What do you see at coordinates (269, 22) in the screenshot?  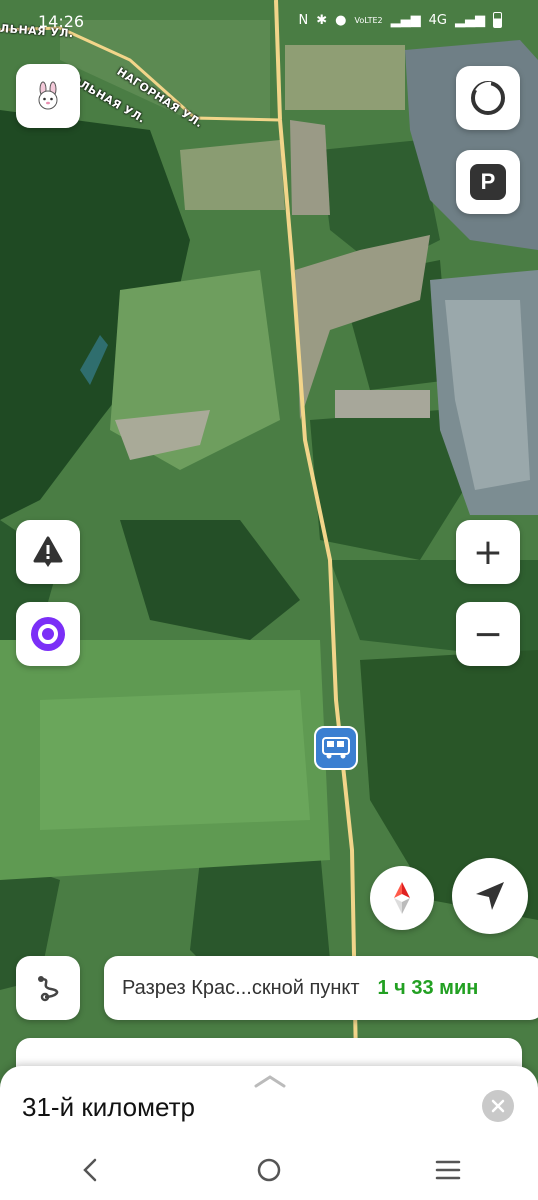 I see `status-bar: 14:26 N ✱ ● VoLTE2 ▂▄▆ 4G ▂▄▆` at bounding box center [269, 22].